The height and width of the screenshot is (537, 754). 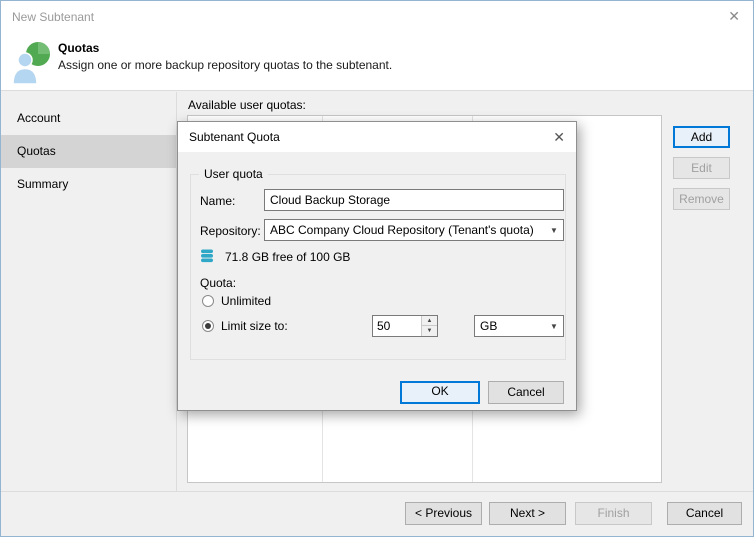 I want to click on sidebar-item-summary: Summary, so click(x=88, y=184).